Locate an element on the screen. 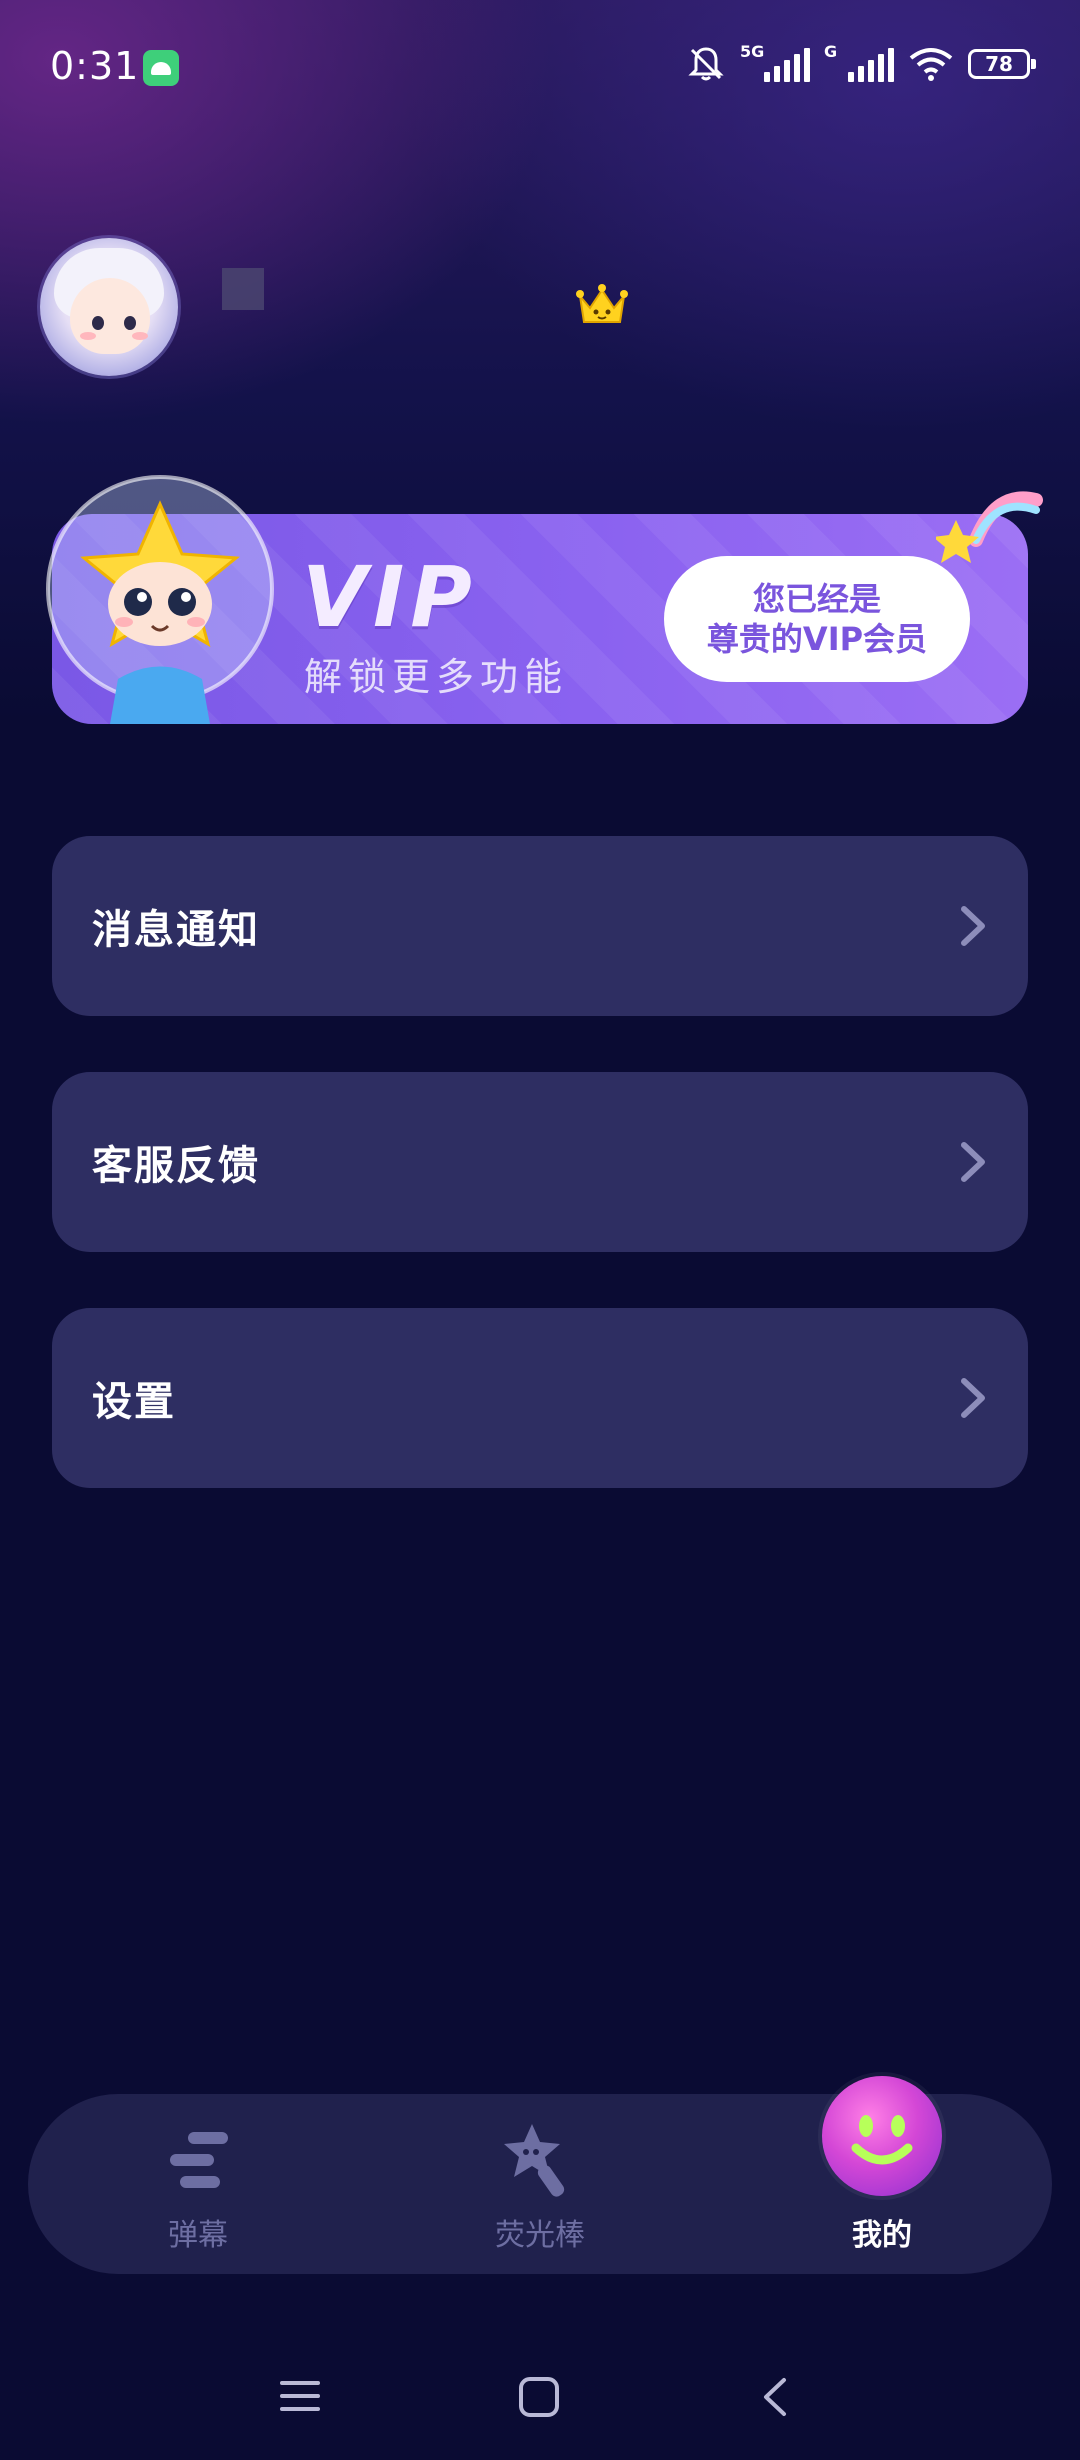  system-nav-bar is located at coordinates (540, 2400).